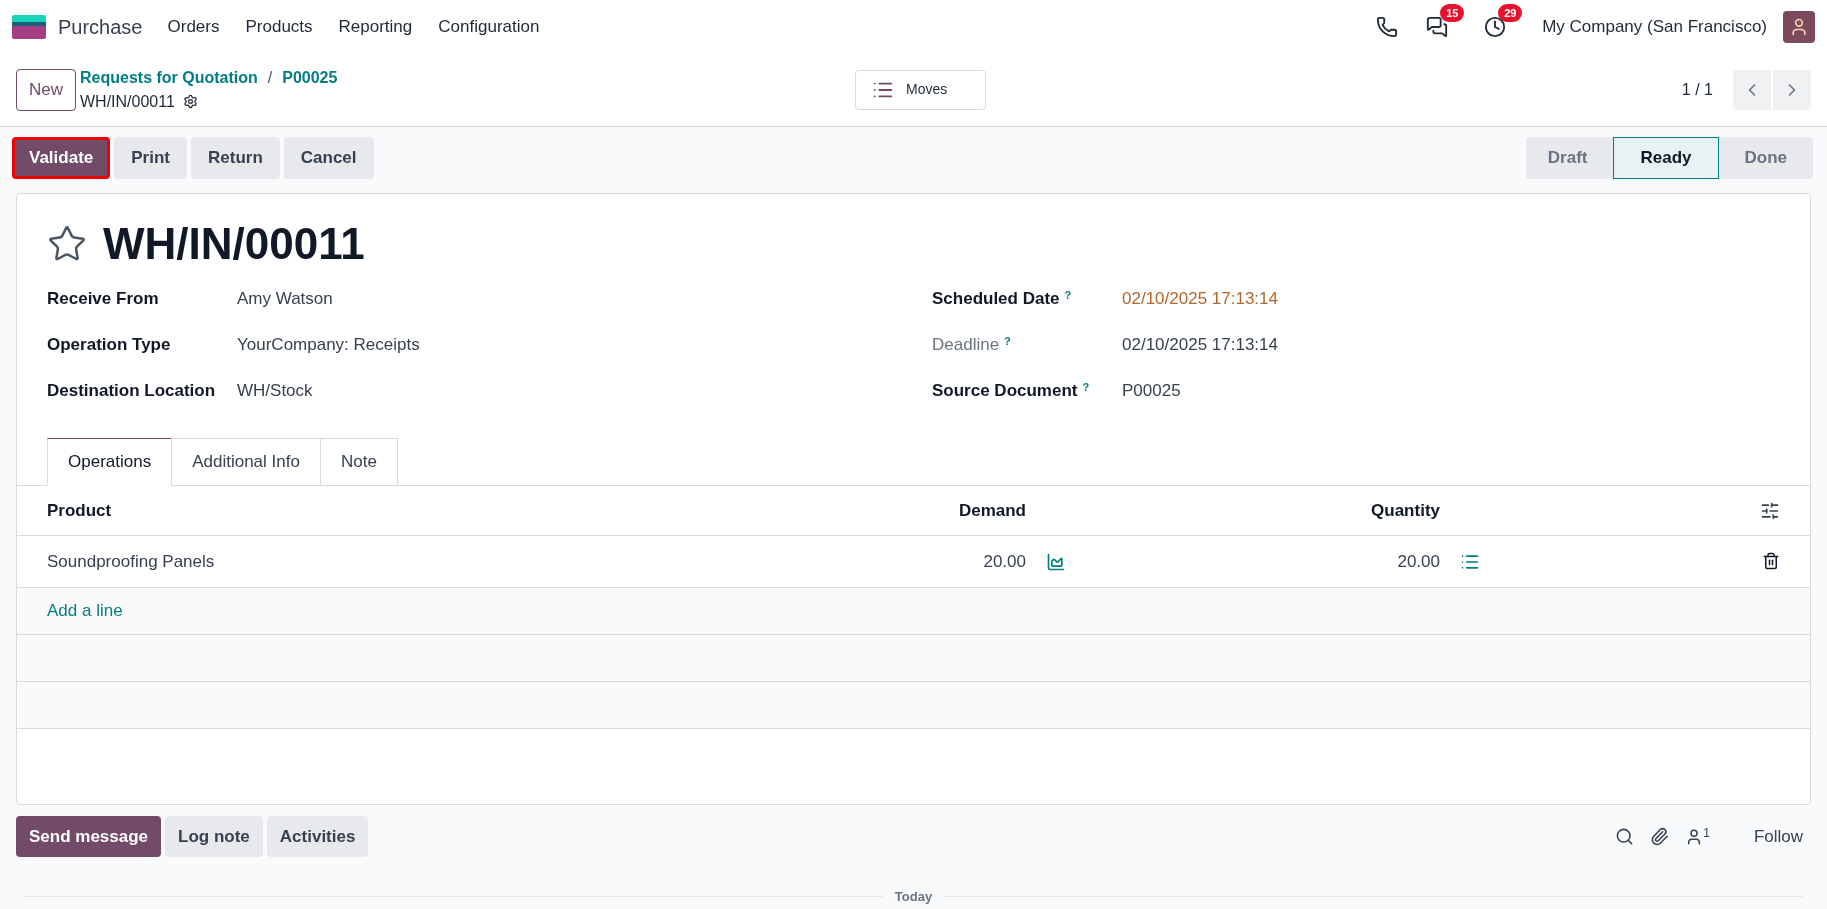  I want to click on app-name: Purchase, so click(100, 26).